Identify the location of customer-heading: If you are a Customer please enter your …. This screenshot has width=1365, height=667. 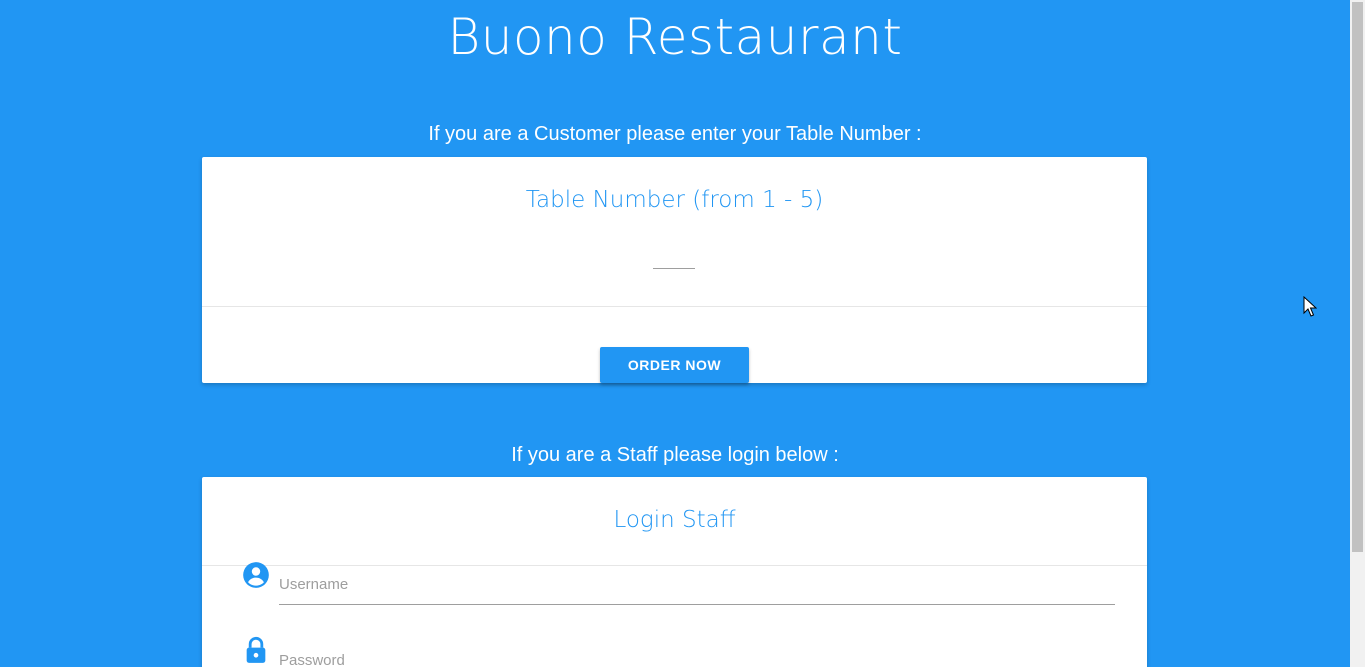
(675, 134).